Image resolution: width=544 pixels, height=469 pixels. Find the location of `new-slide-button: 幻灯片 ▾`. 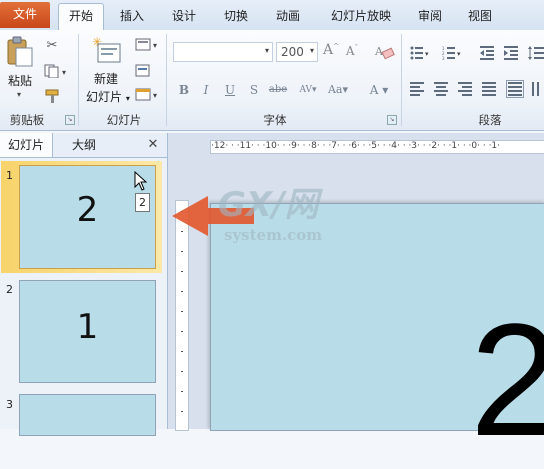

new-slide-button: 幻灯片 ▾ is located at coordinates (108, 96).